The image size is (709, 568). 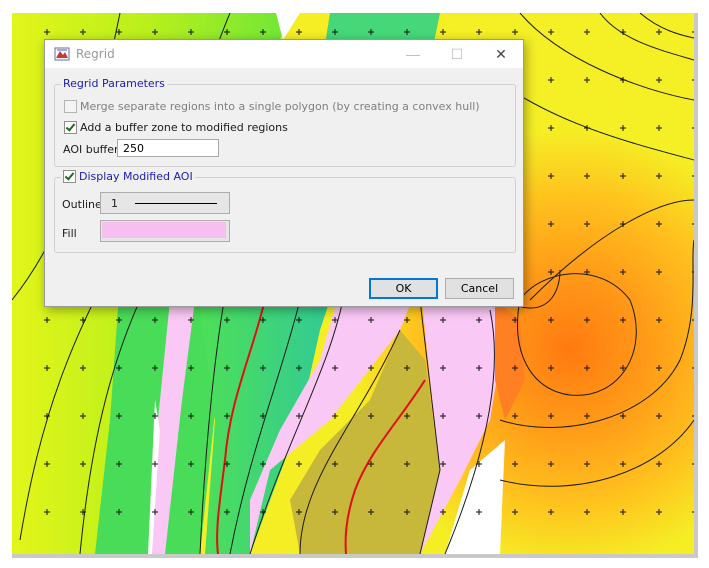 I want to click on close-icon: ✕, so click(x=501, y=53).